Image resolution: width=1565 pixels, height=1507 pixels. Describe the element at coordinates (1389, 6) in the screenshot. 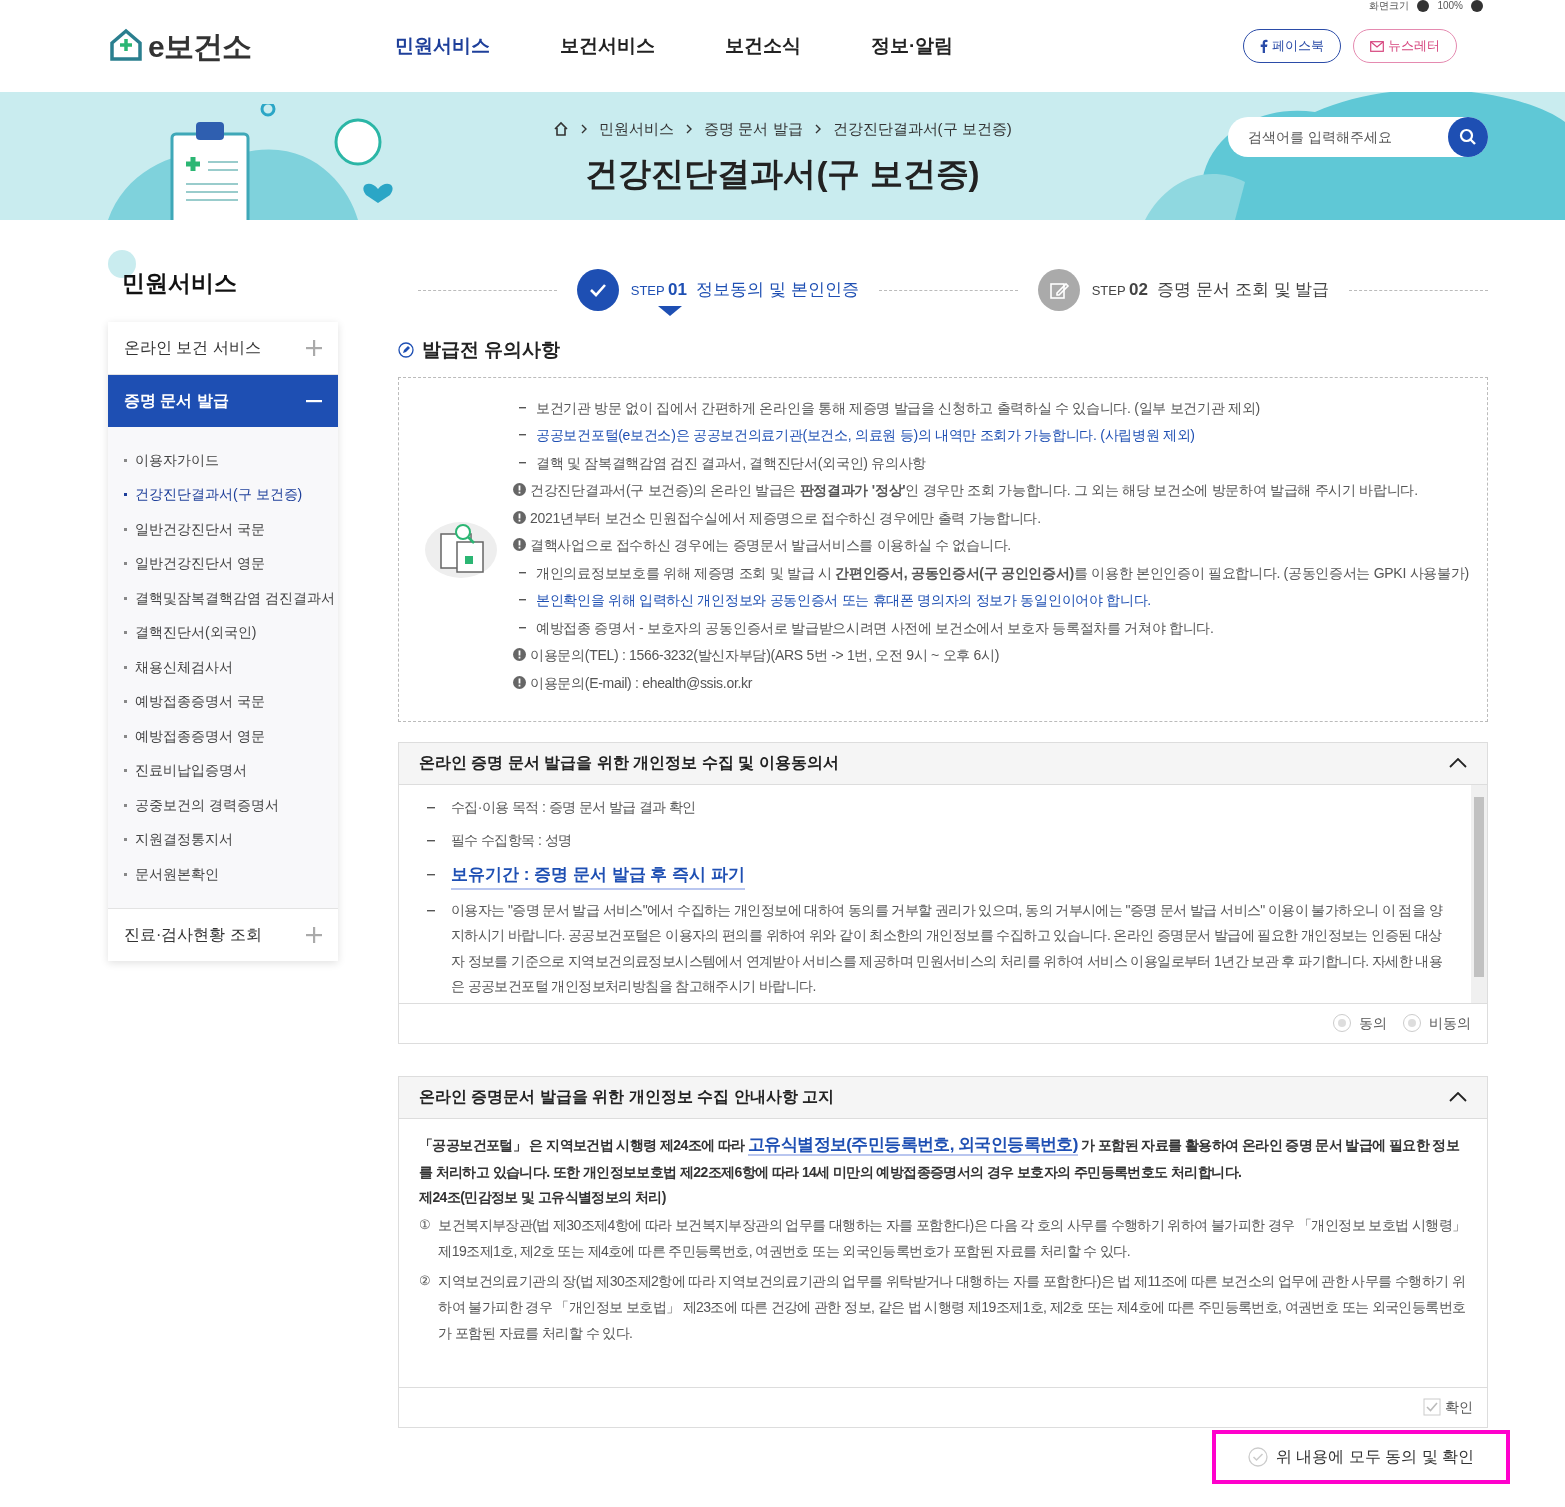

I see `zoom-label: 화면크기` at that location.